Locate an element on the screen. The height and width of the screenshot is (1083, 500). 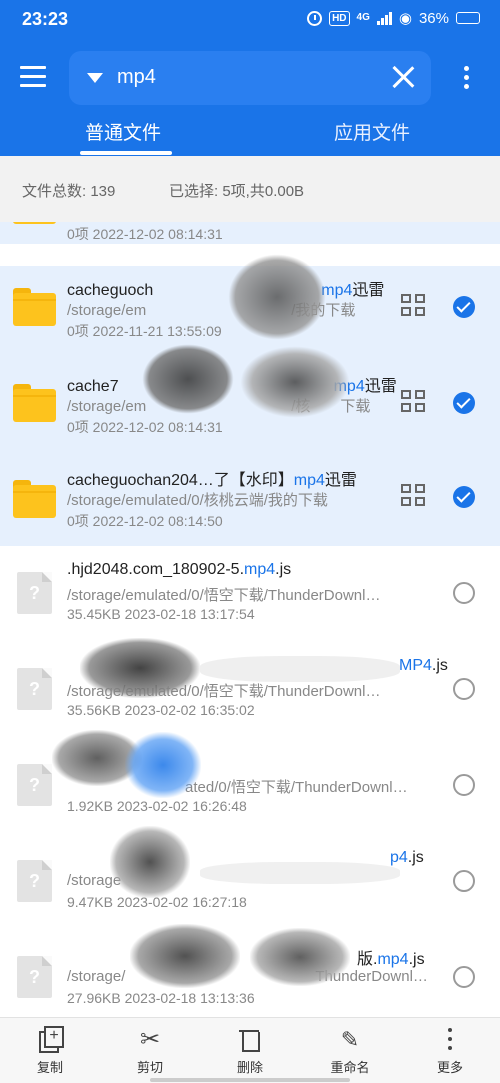
item-path: /storage/emulated/0/核桃云端/我的下载 is located at coordinates (197, 500).